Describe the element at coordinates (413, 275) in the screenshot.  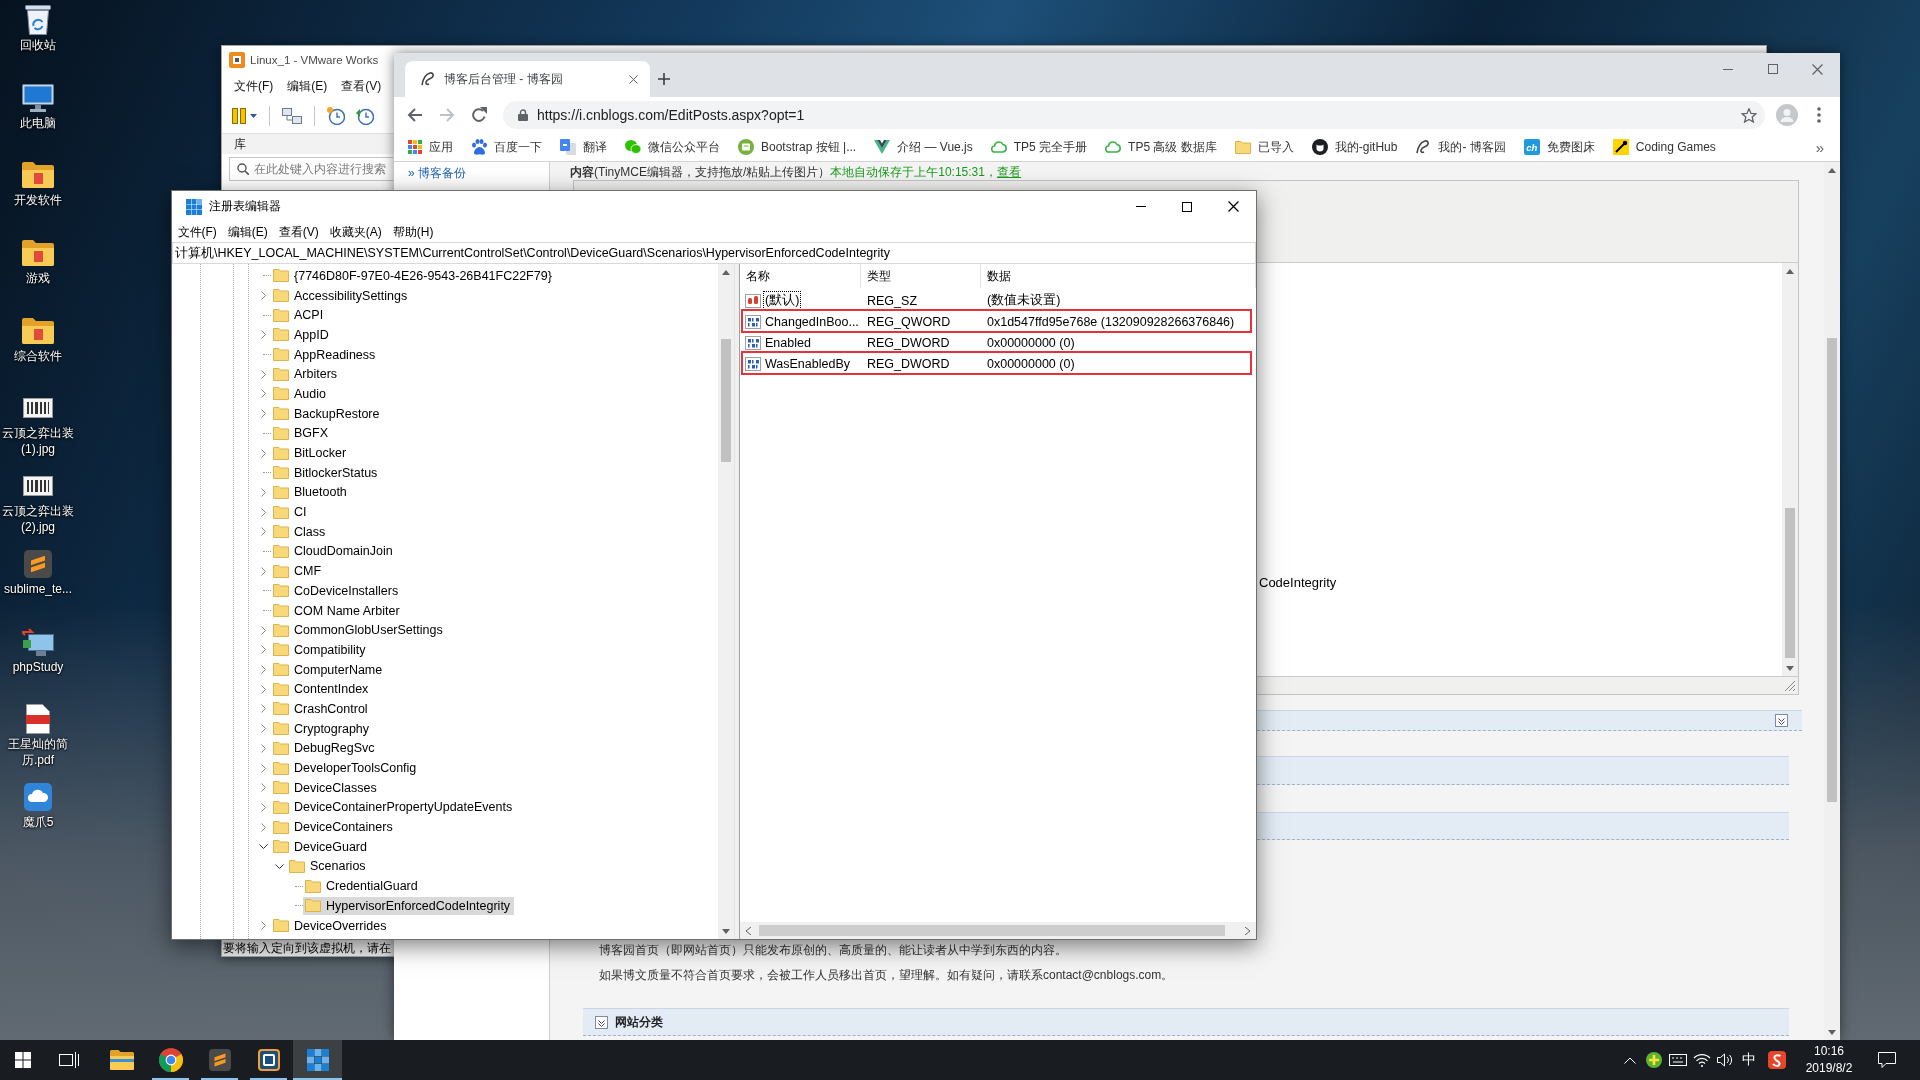
I see `tree-item: {7746D80F-97E0-4E26-9543-26B41FC22F79}` at that location.